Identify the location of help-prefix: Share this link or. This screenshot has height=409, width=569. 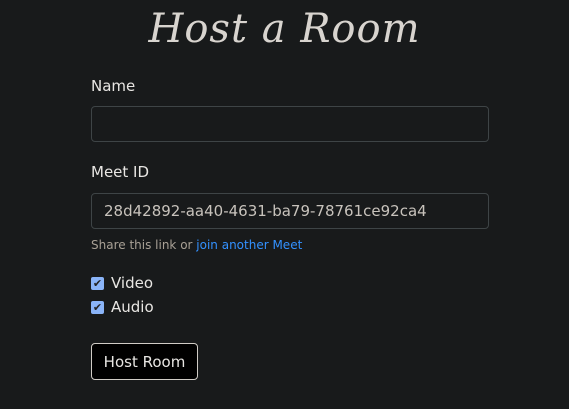
(144, 245).